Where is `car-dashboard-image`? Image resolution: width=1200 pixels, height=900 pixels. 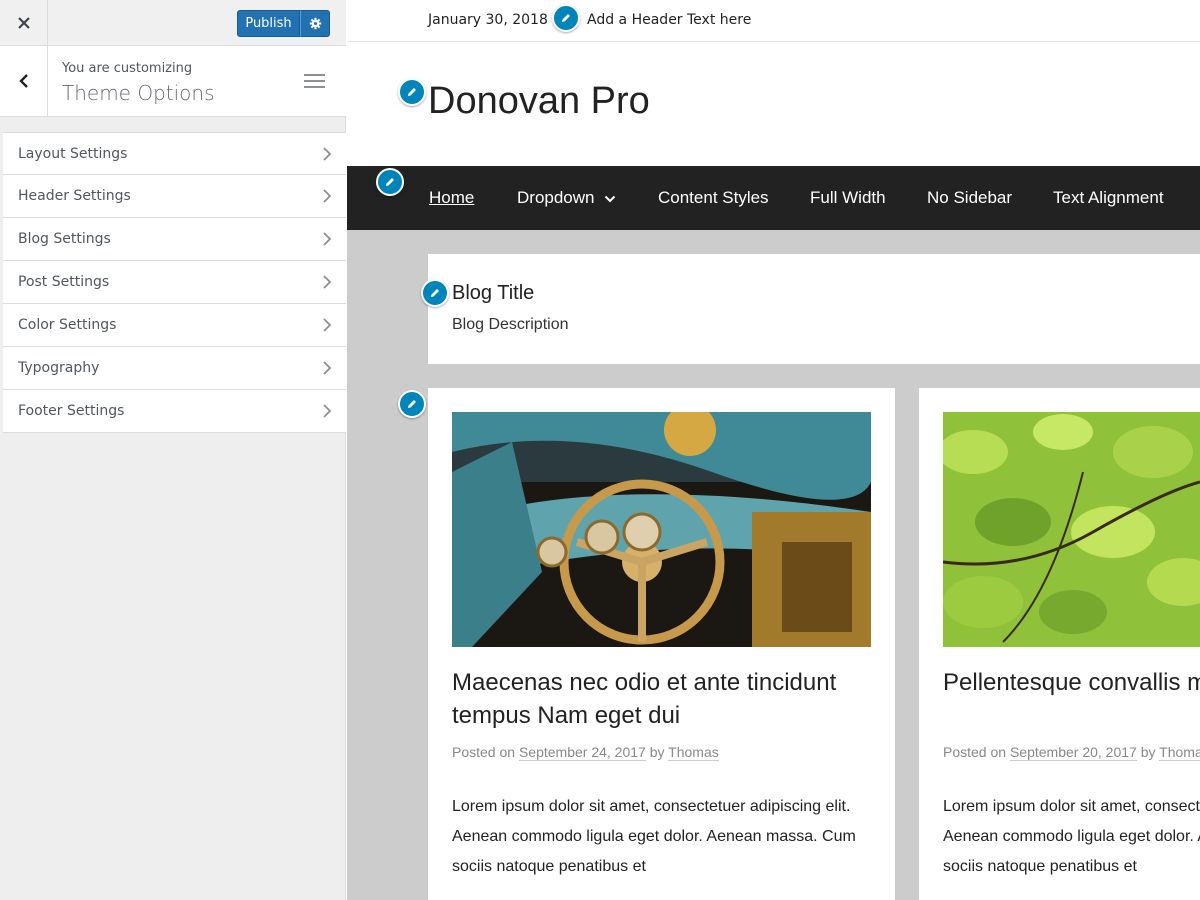 car-dashboard-image is located at coordinates (661, 529).